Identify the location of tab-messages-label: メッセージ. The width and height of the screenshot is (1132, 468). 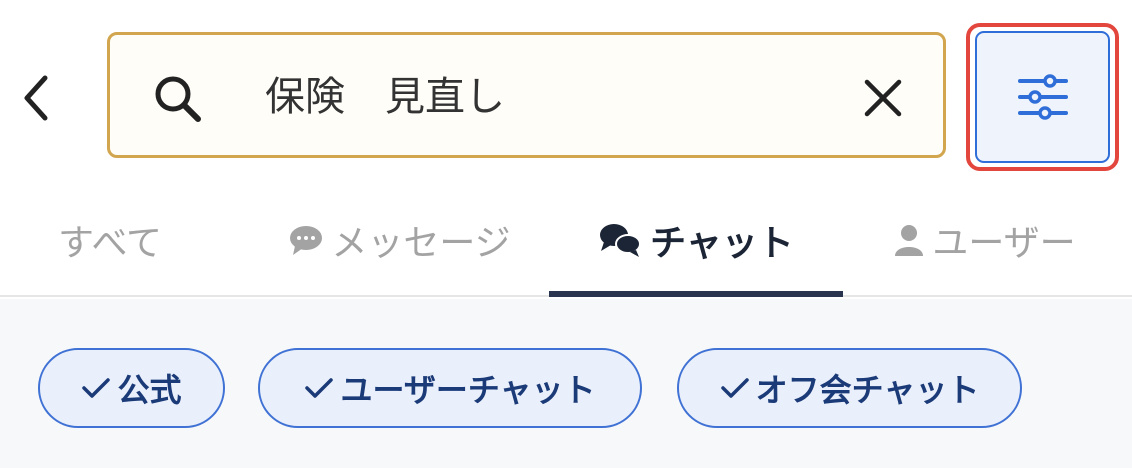
(421, 243).